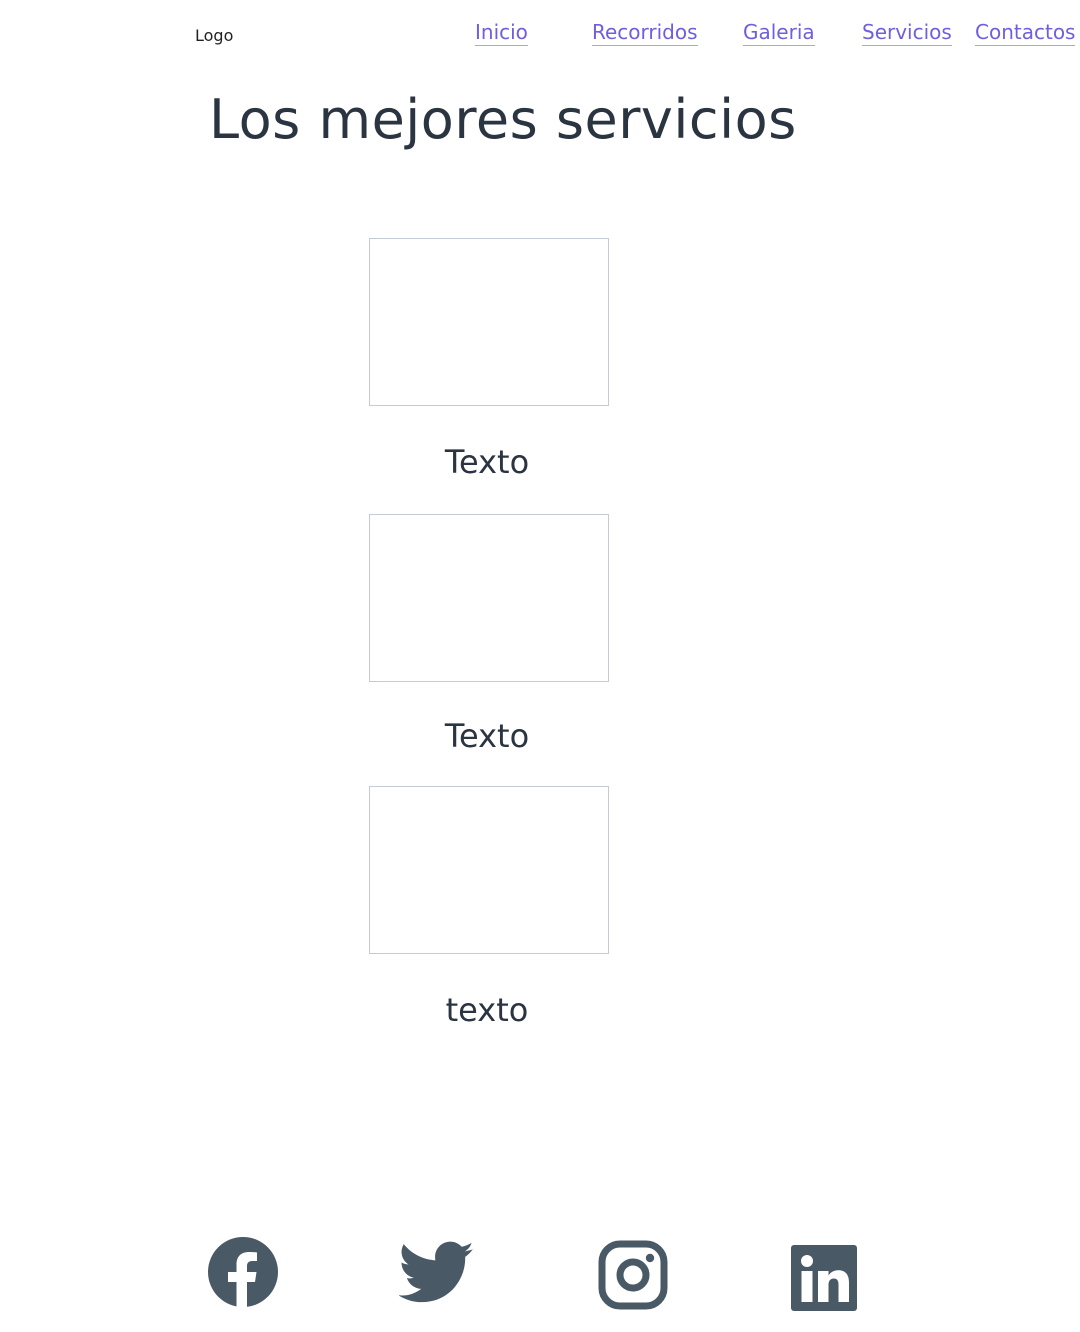 The width and height of the screenshot is (1080, 1332). I want to click on page-title: Los mejores servicios, so click(503, 119).